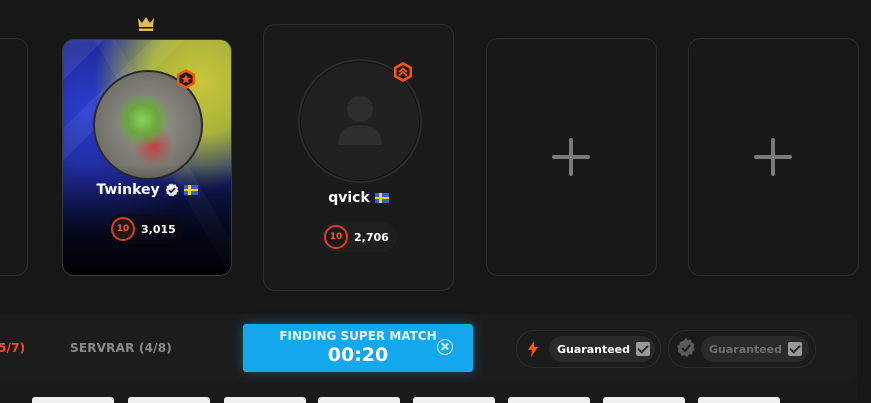  I want to click on finding-match-button: FINDING SUPER MATCH 00:20, so click(358, 348).